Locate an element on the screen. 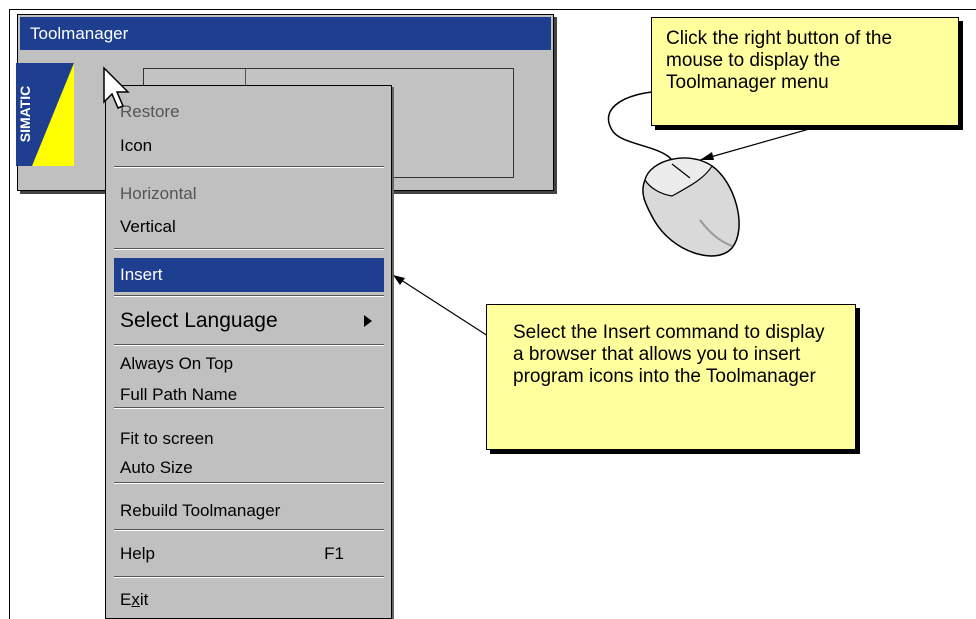 The image size is (976, 619). callout-arrow-mouse is located at coordinates (760, 143).